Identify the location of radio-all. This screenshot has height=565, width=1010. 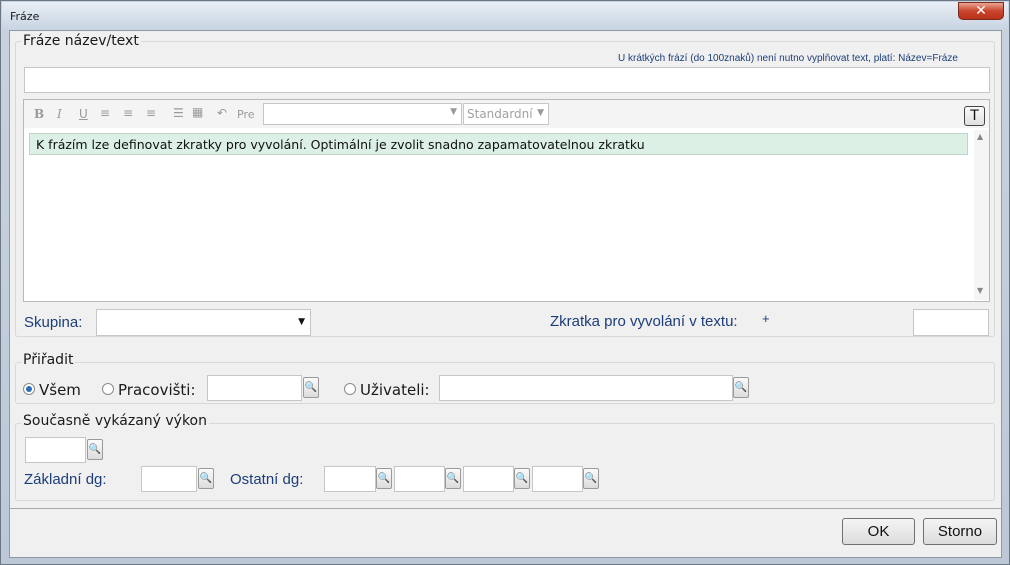
(29, 389).